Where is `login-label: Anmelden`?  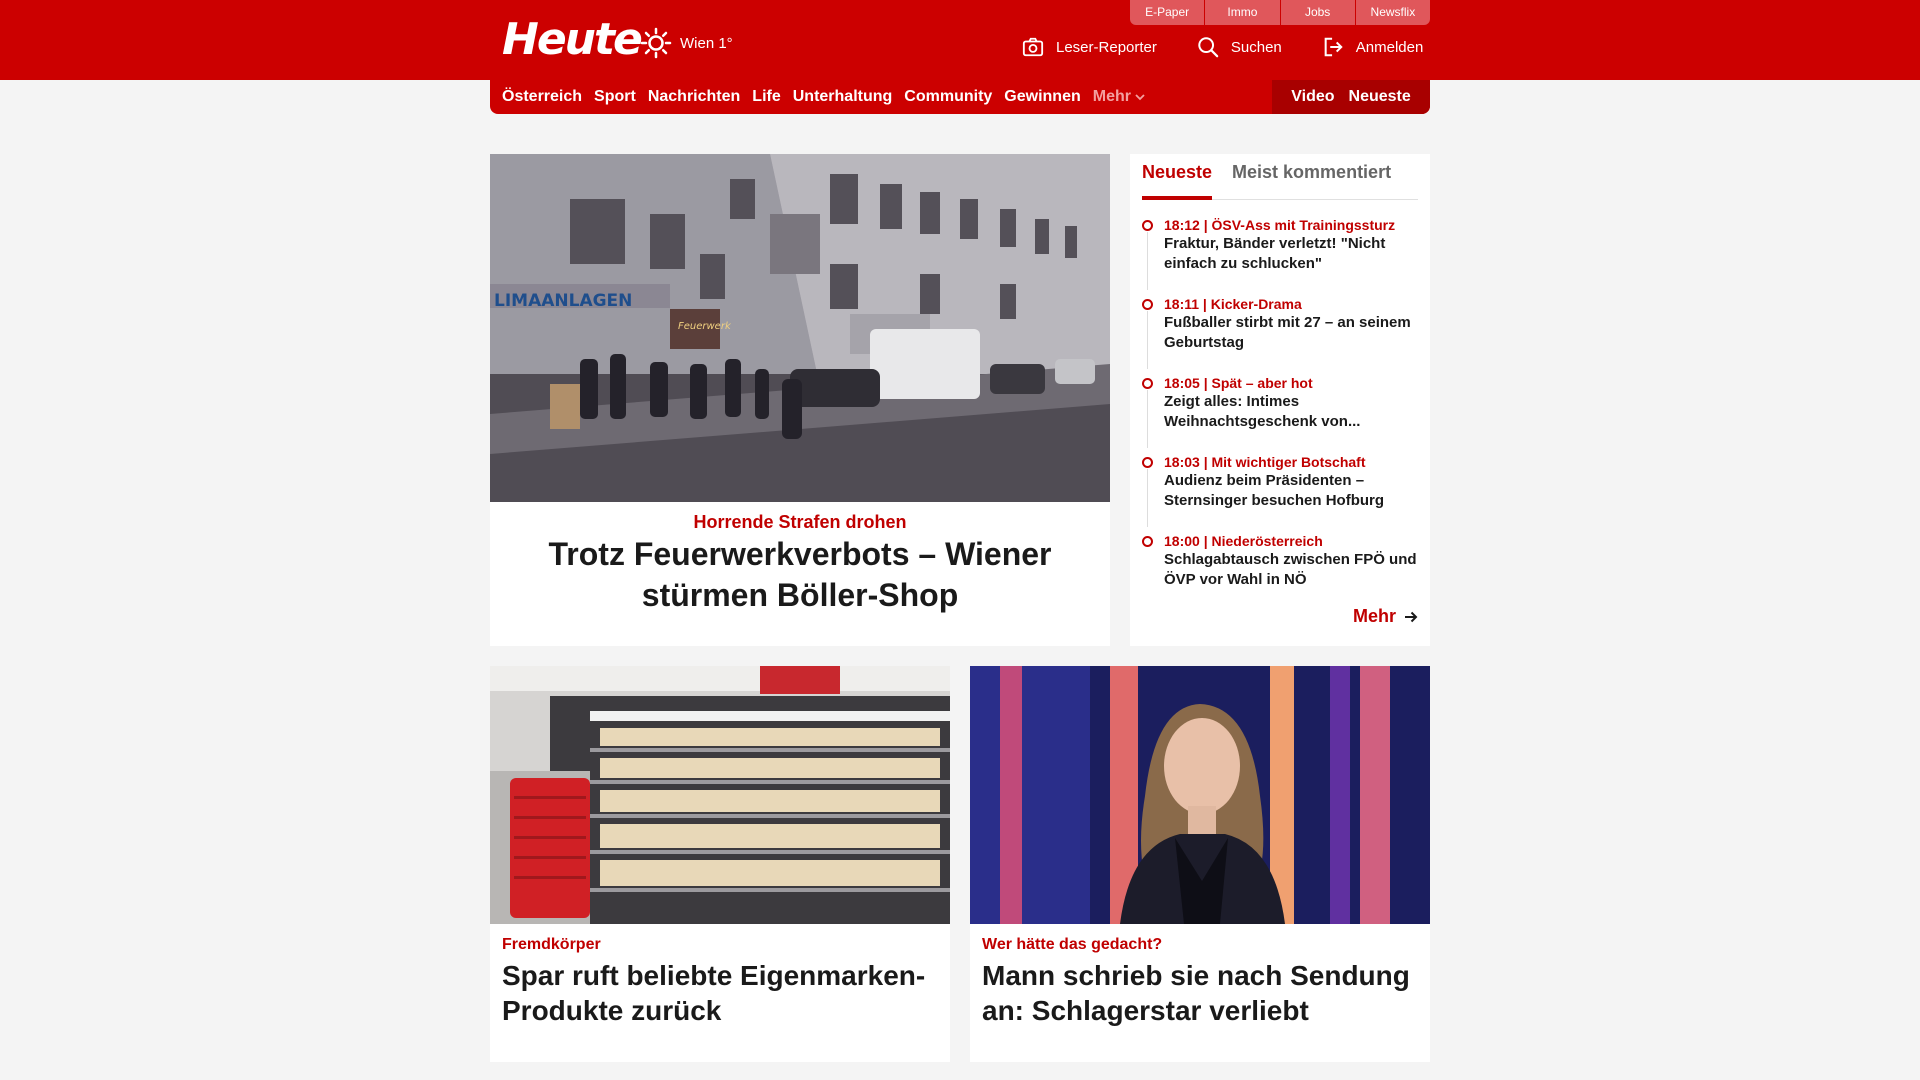
login-label: Anmelden is located at coordinates (1389, 47).